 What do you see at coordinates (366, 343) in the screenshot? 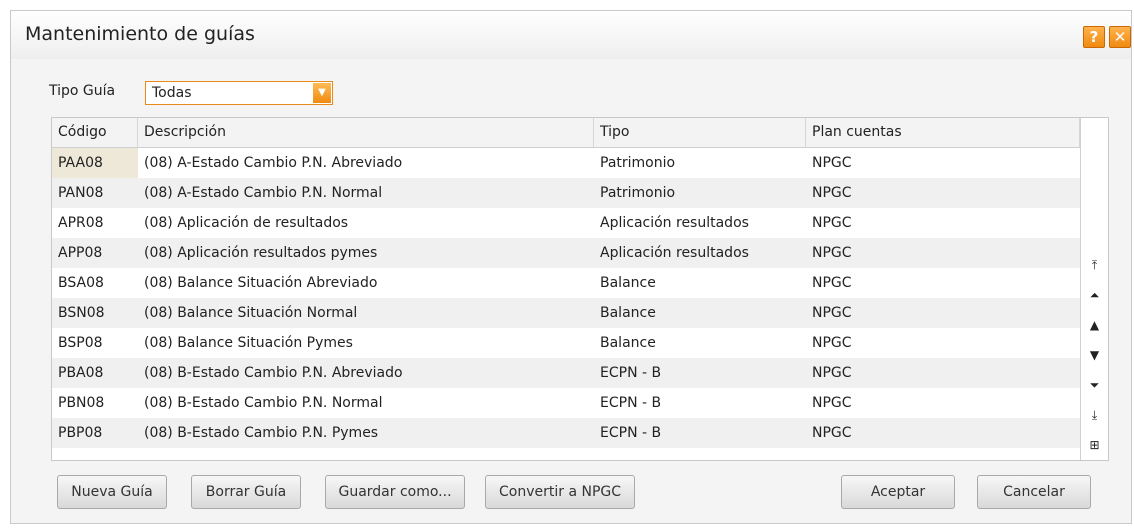
I see `description-cell: (08) Balance Situación Pymes` at bounding box center [366, 343].